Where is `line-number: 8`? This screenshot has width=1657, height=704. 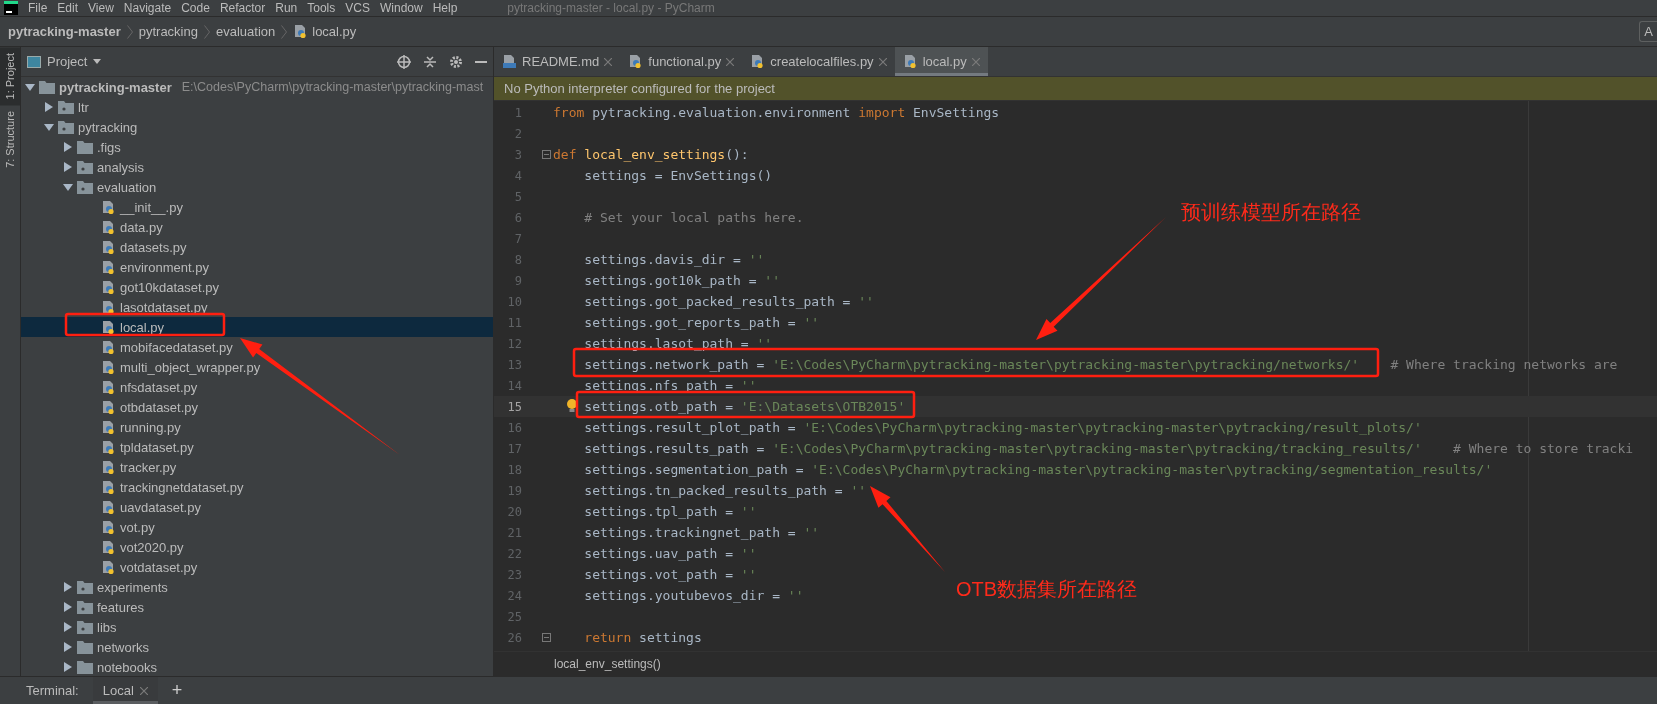 line-number: 8 is located at coordinates (517, 259).